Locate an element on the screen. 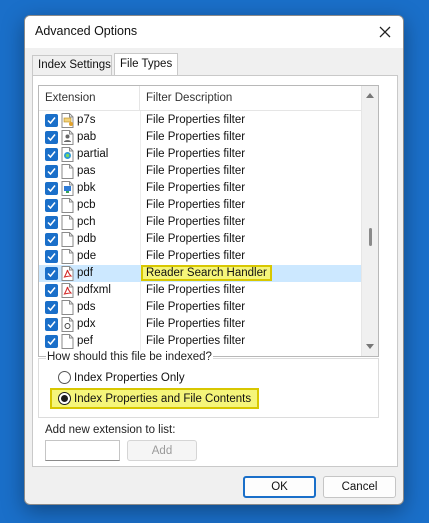  row-extension: pdb is located at coordinates (87, 239).